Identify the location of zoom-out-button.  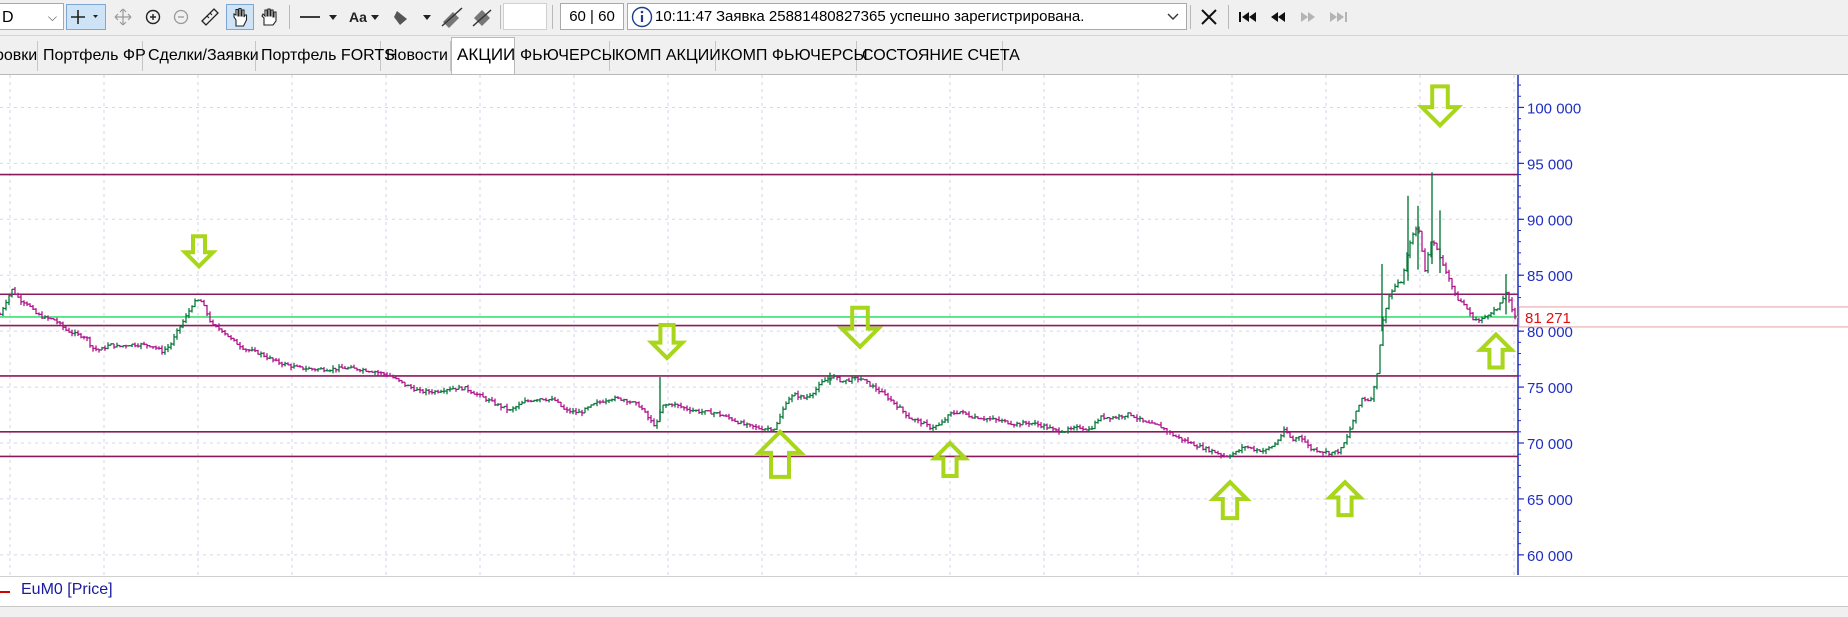
(181, 17).